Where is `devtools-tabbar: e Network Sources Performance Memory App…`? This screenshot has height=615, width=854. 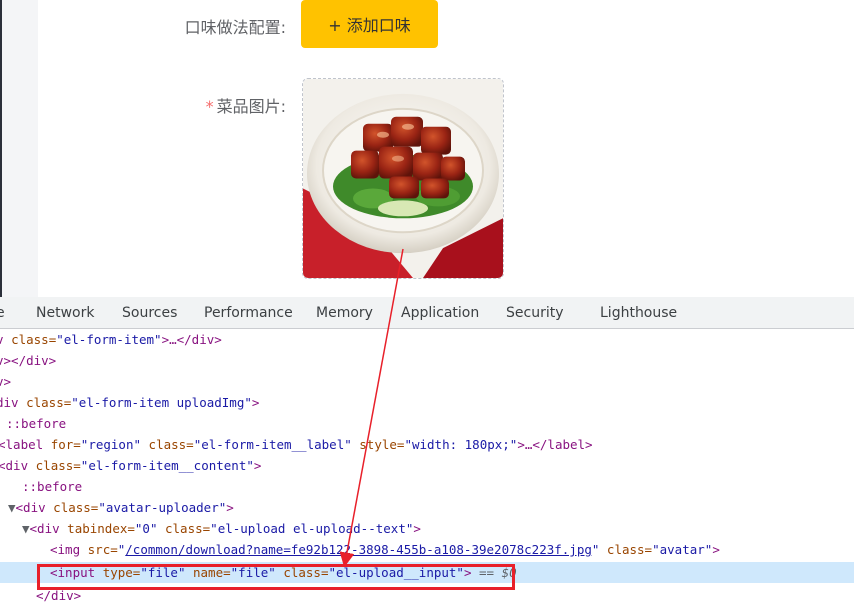 devtools-tabbar: e Network Sources Performance Memory App… is located at coordinates (427, 313).